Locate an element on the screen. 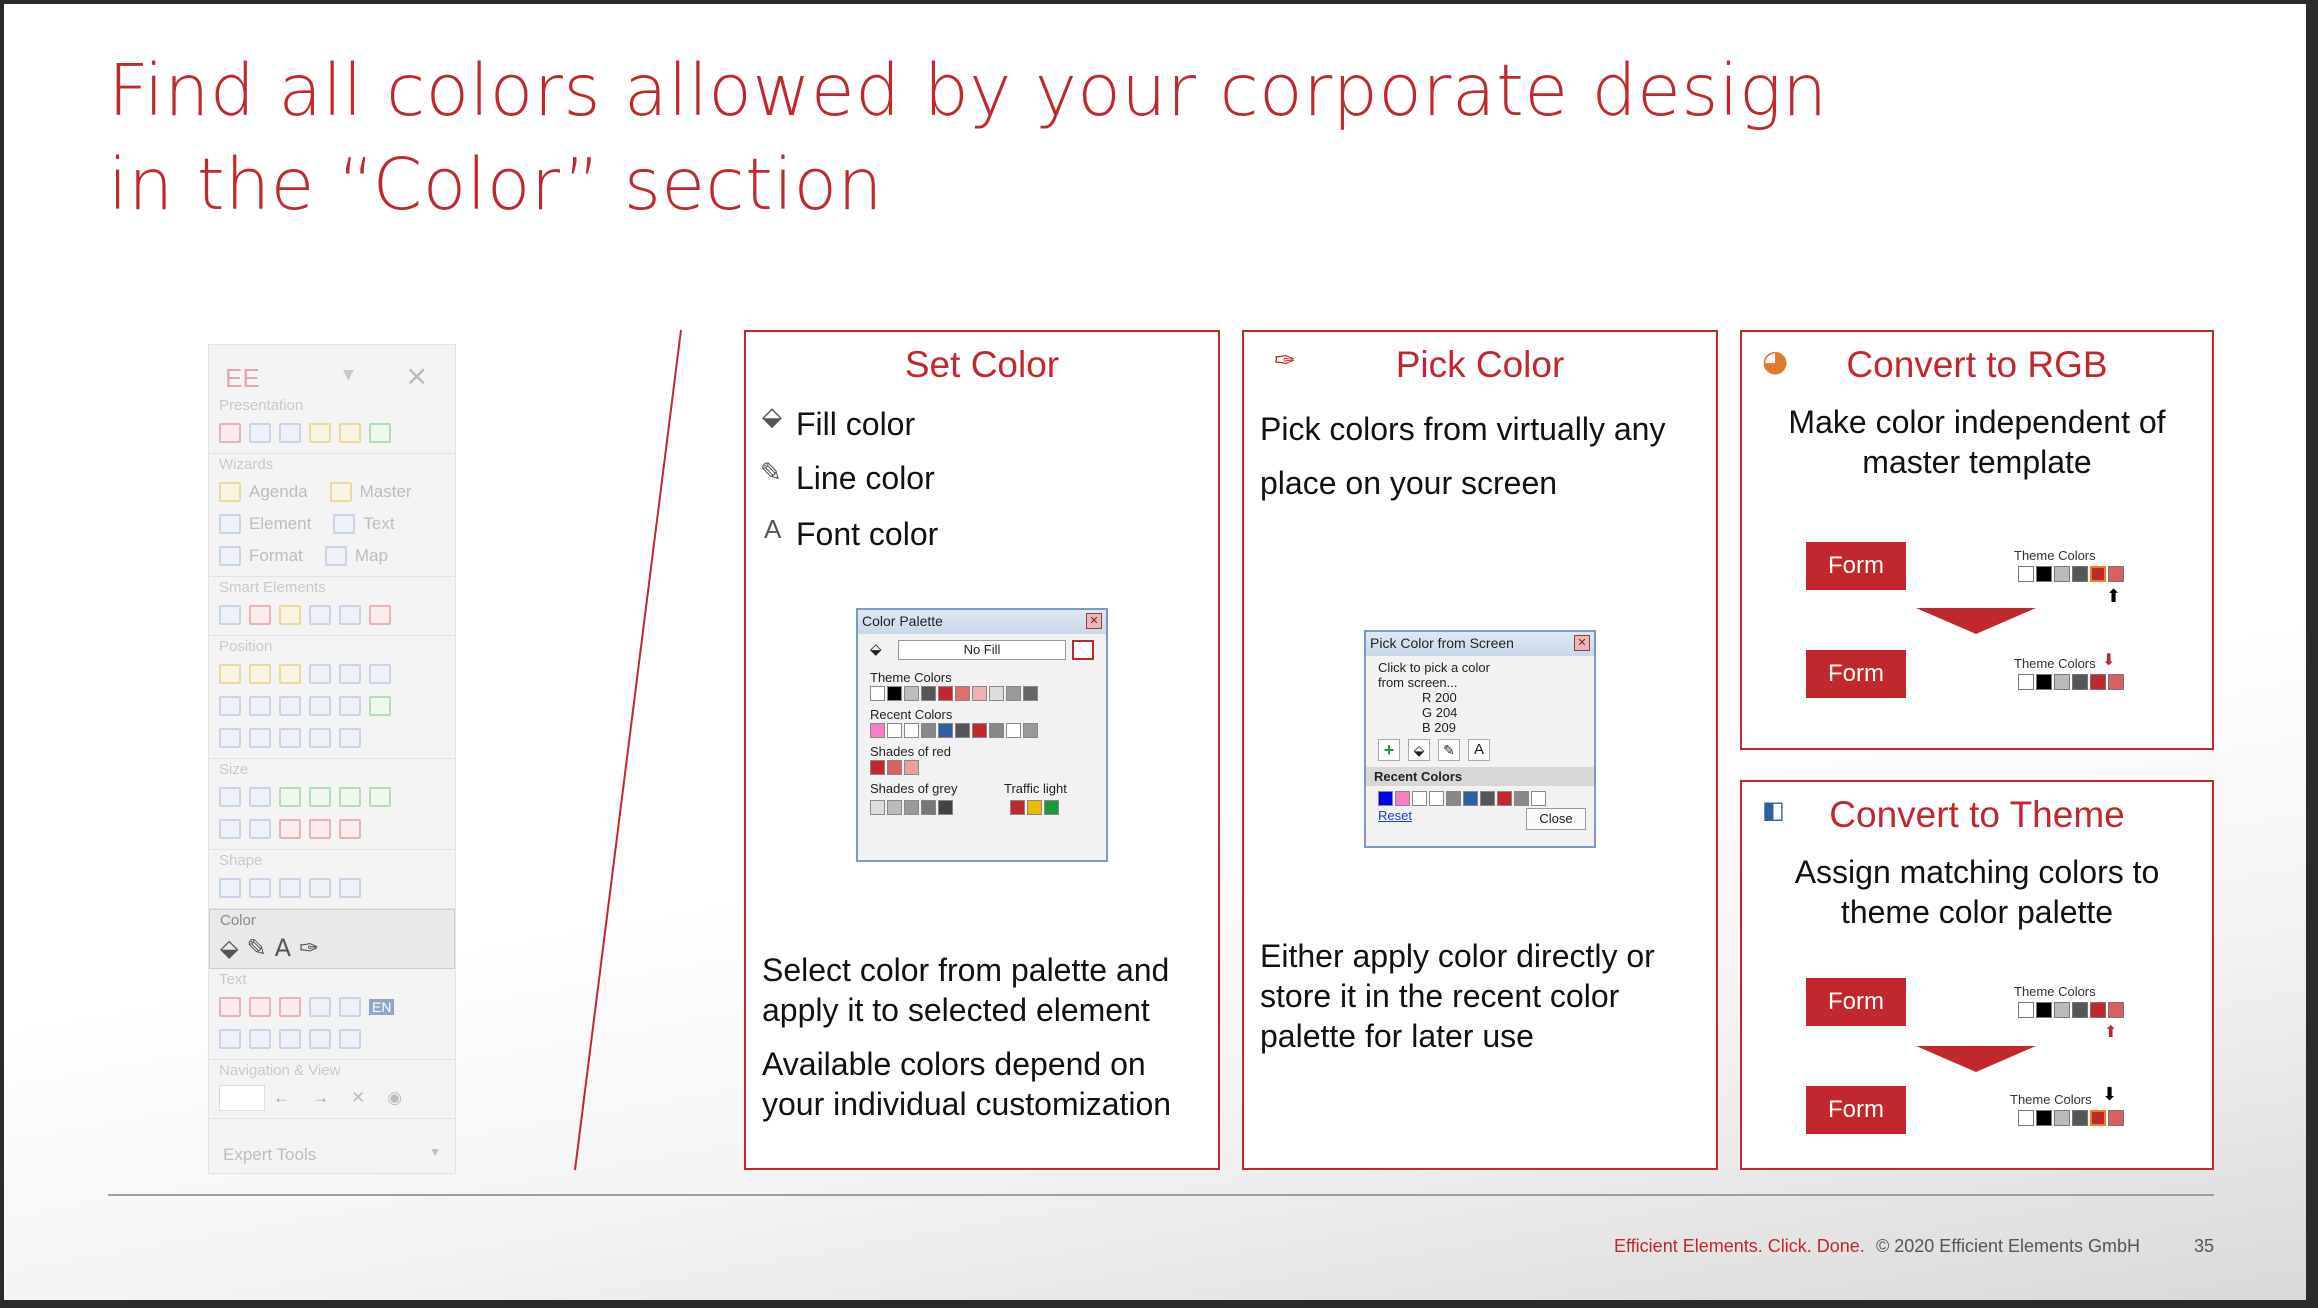 This screenshot has height=1308, width=2318. save-icon is located at coordinates (260, 433).